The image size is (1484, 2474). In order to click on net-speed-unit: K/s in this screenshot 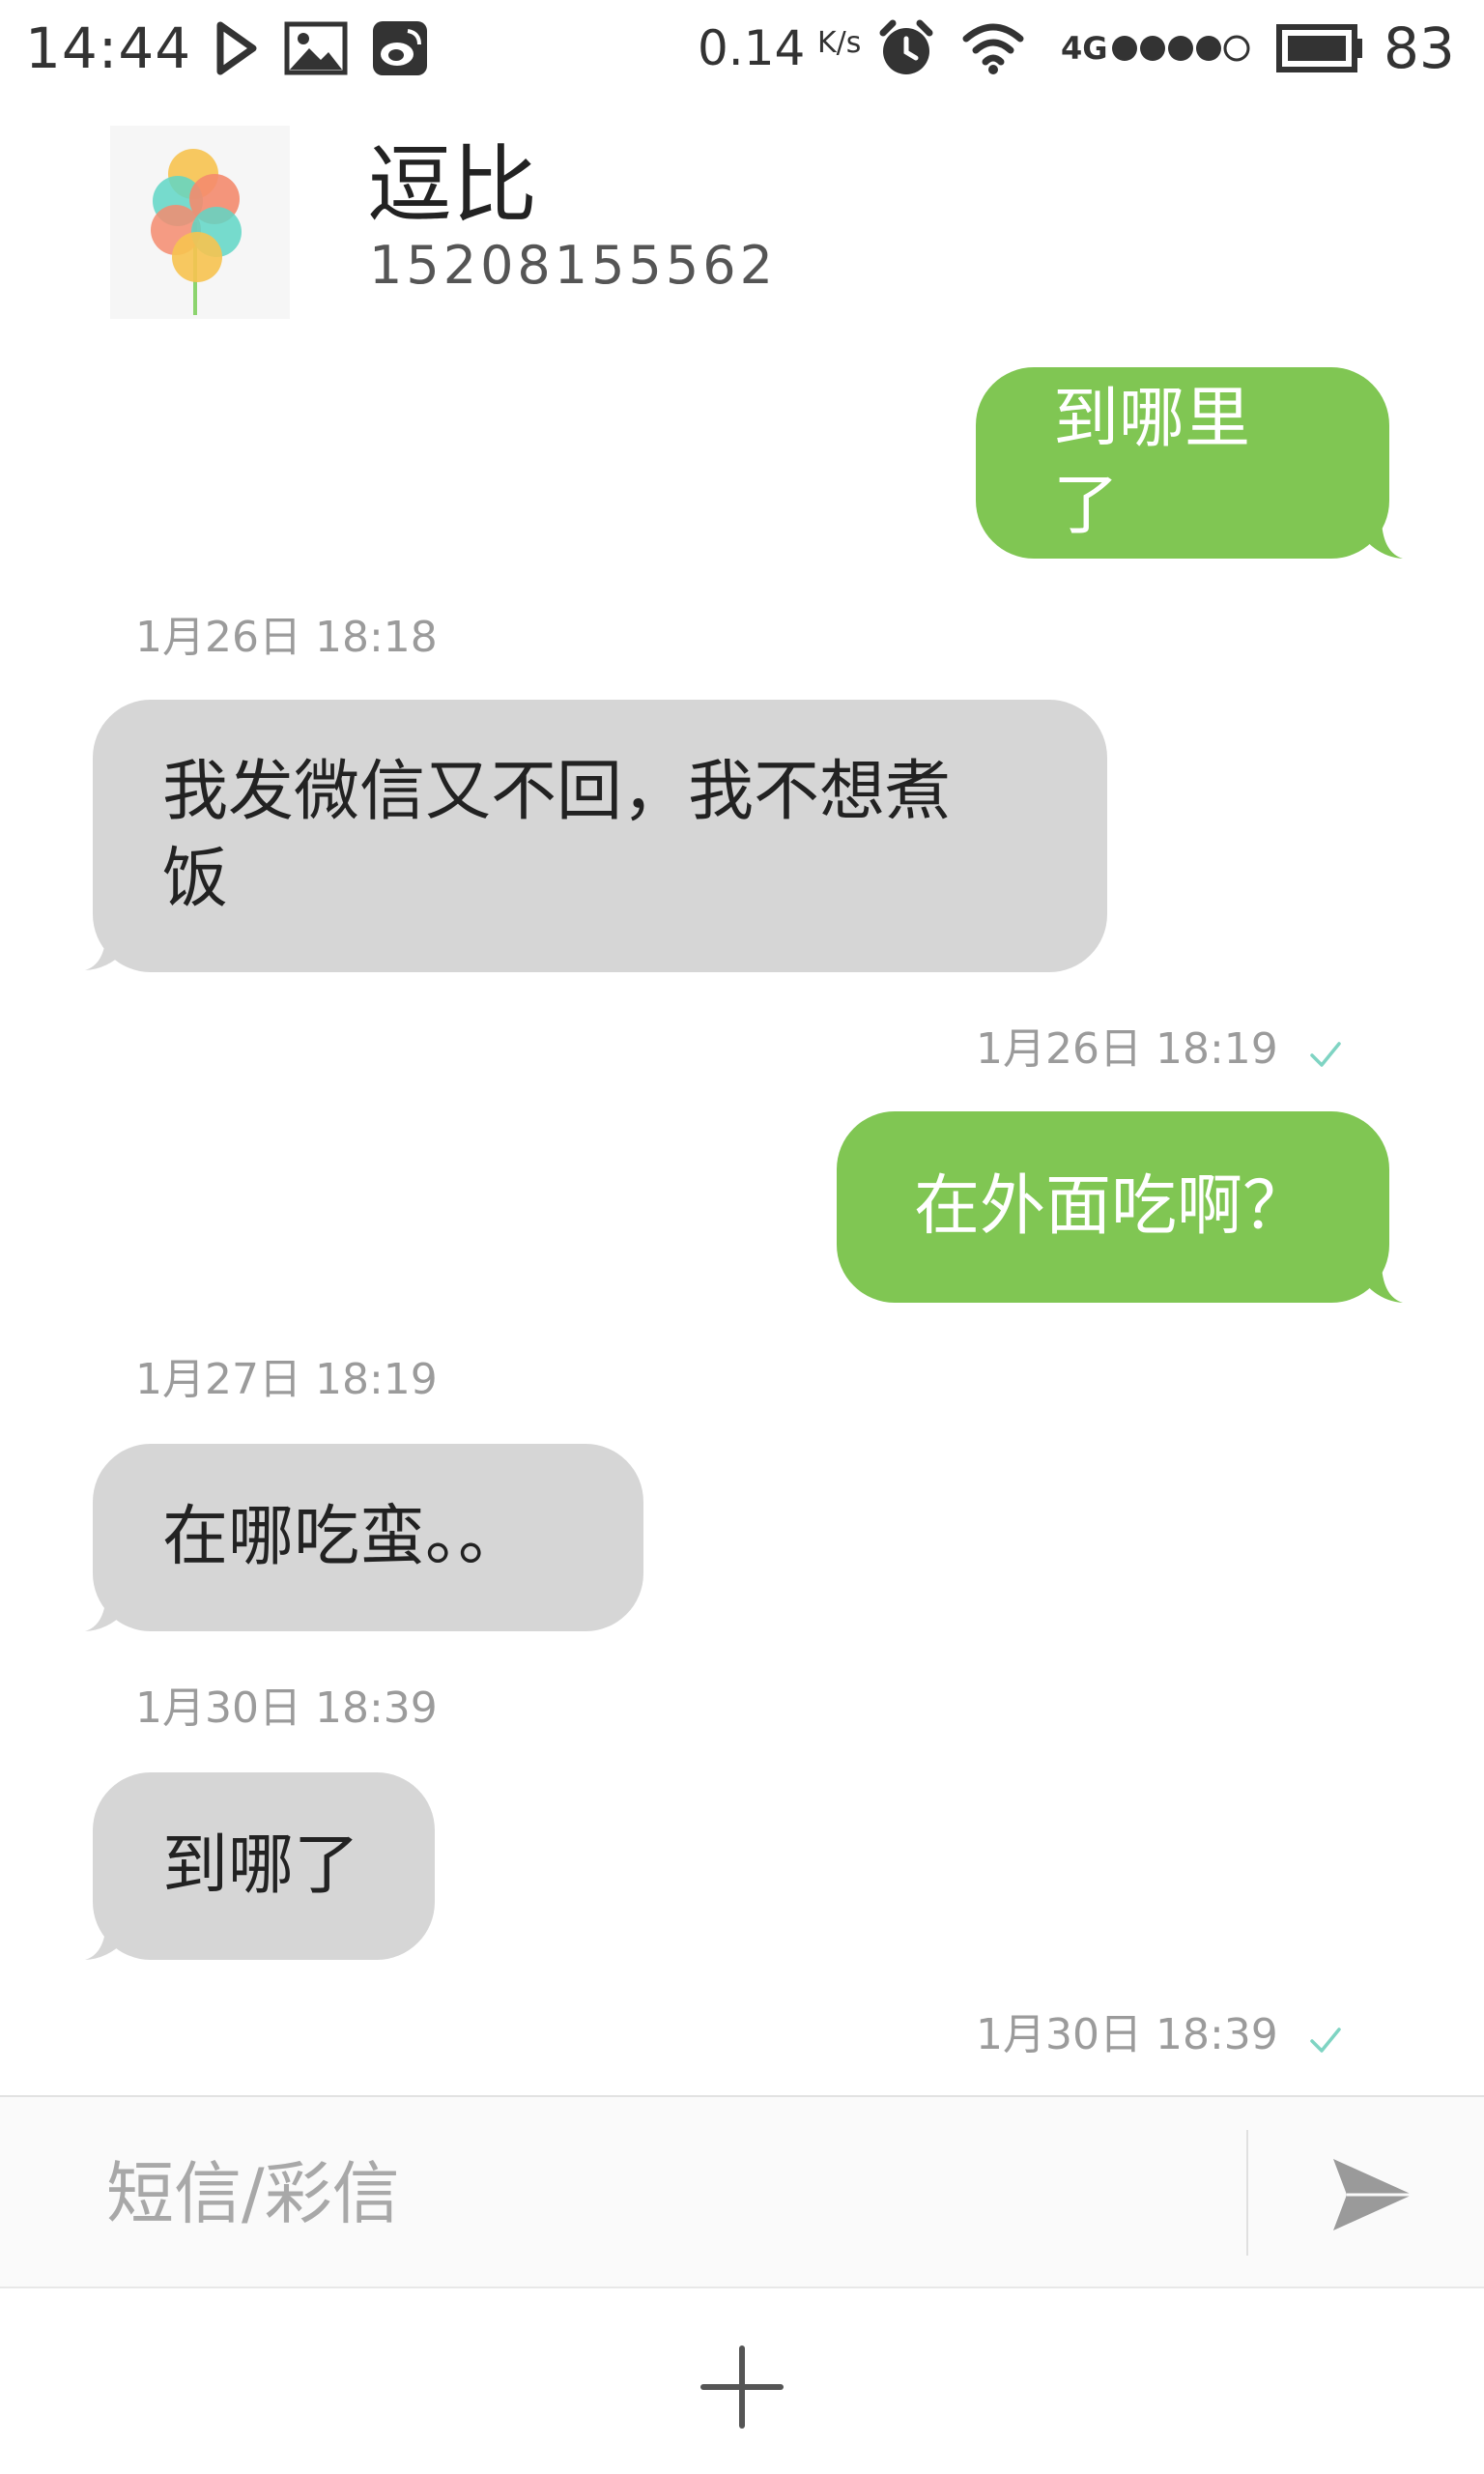, I will do `click(839, 42)`.